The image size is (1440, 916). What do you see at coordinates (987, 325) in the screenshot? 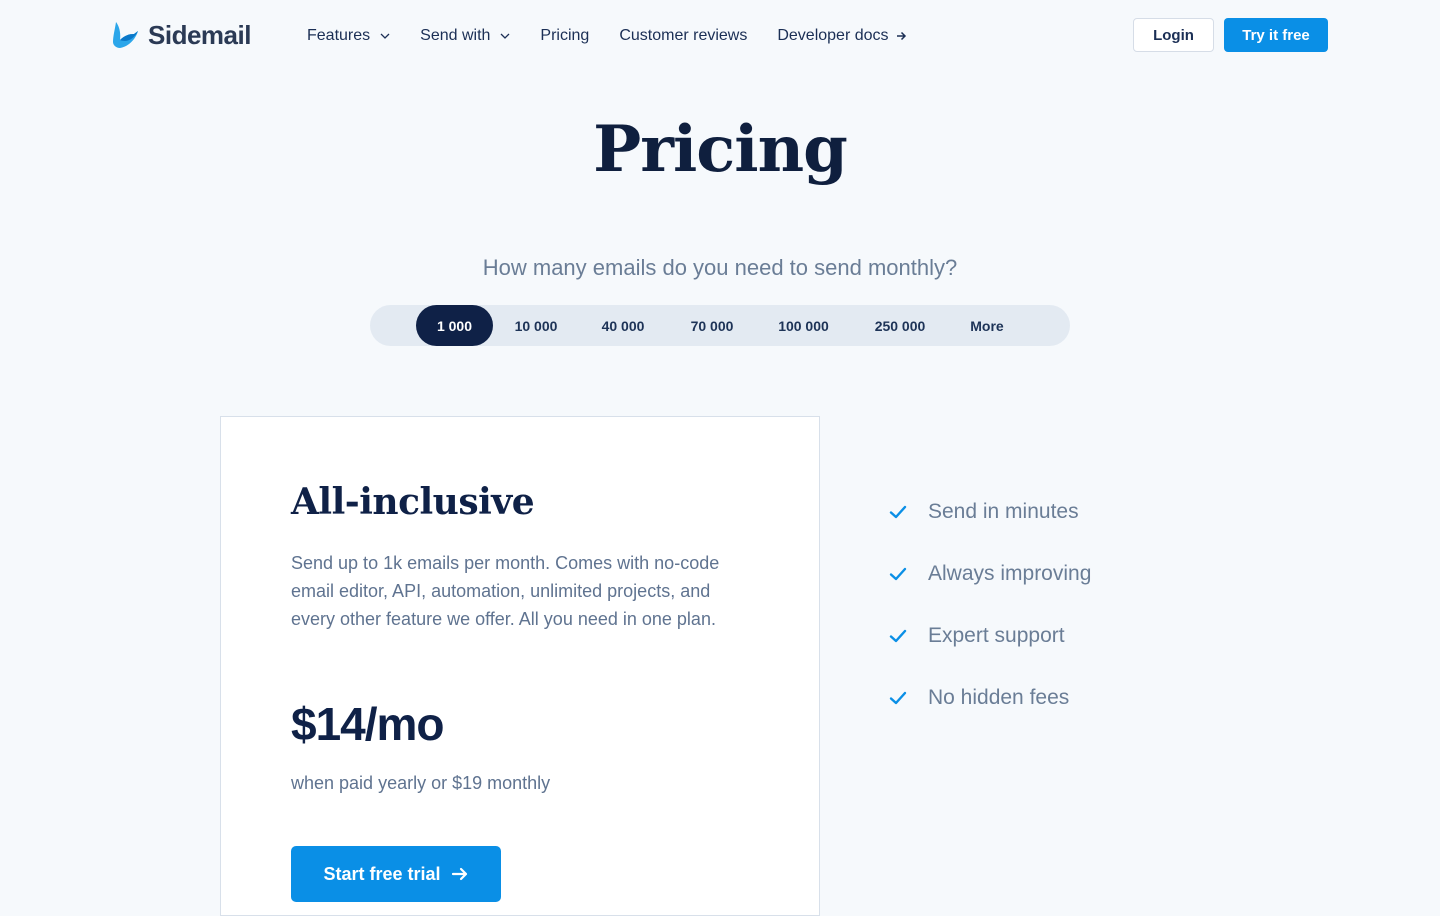
I see `volume-option-more: More` at bounding box center [987, 325].